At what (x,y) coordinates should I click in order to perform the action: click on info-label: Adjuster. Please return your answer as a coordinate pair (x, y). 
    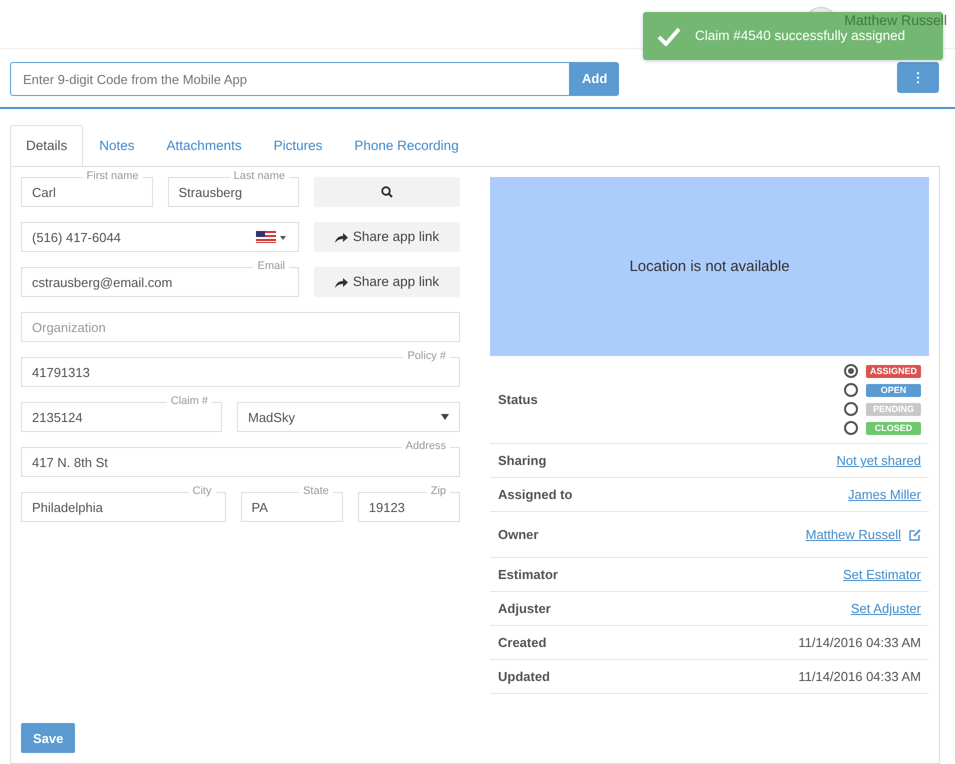
    Looking at the image, I should click on (524, 609).